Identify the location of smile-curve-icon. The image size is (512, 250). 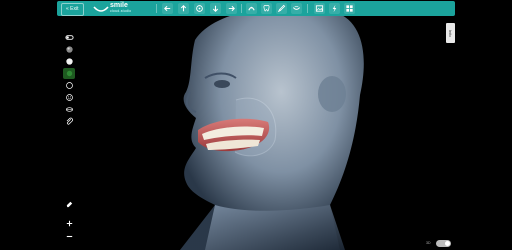
(296, 8).